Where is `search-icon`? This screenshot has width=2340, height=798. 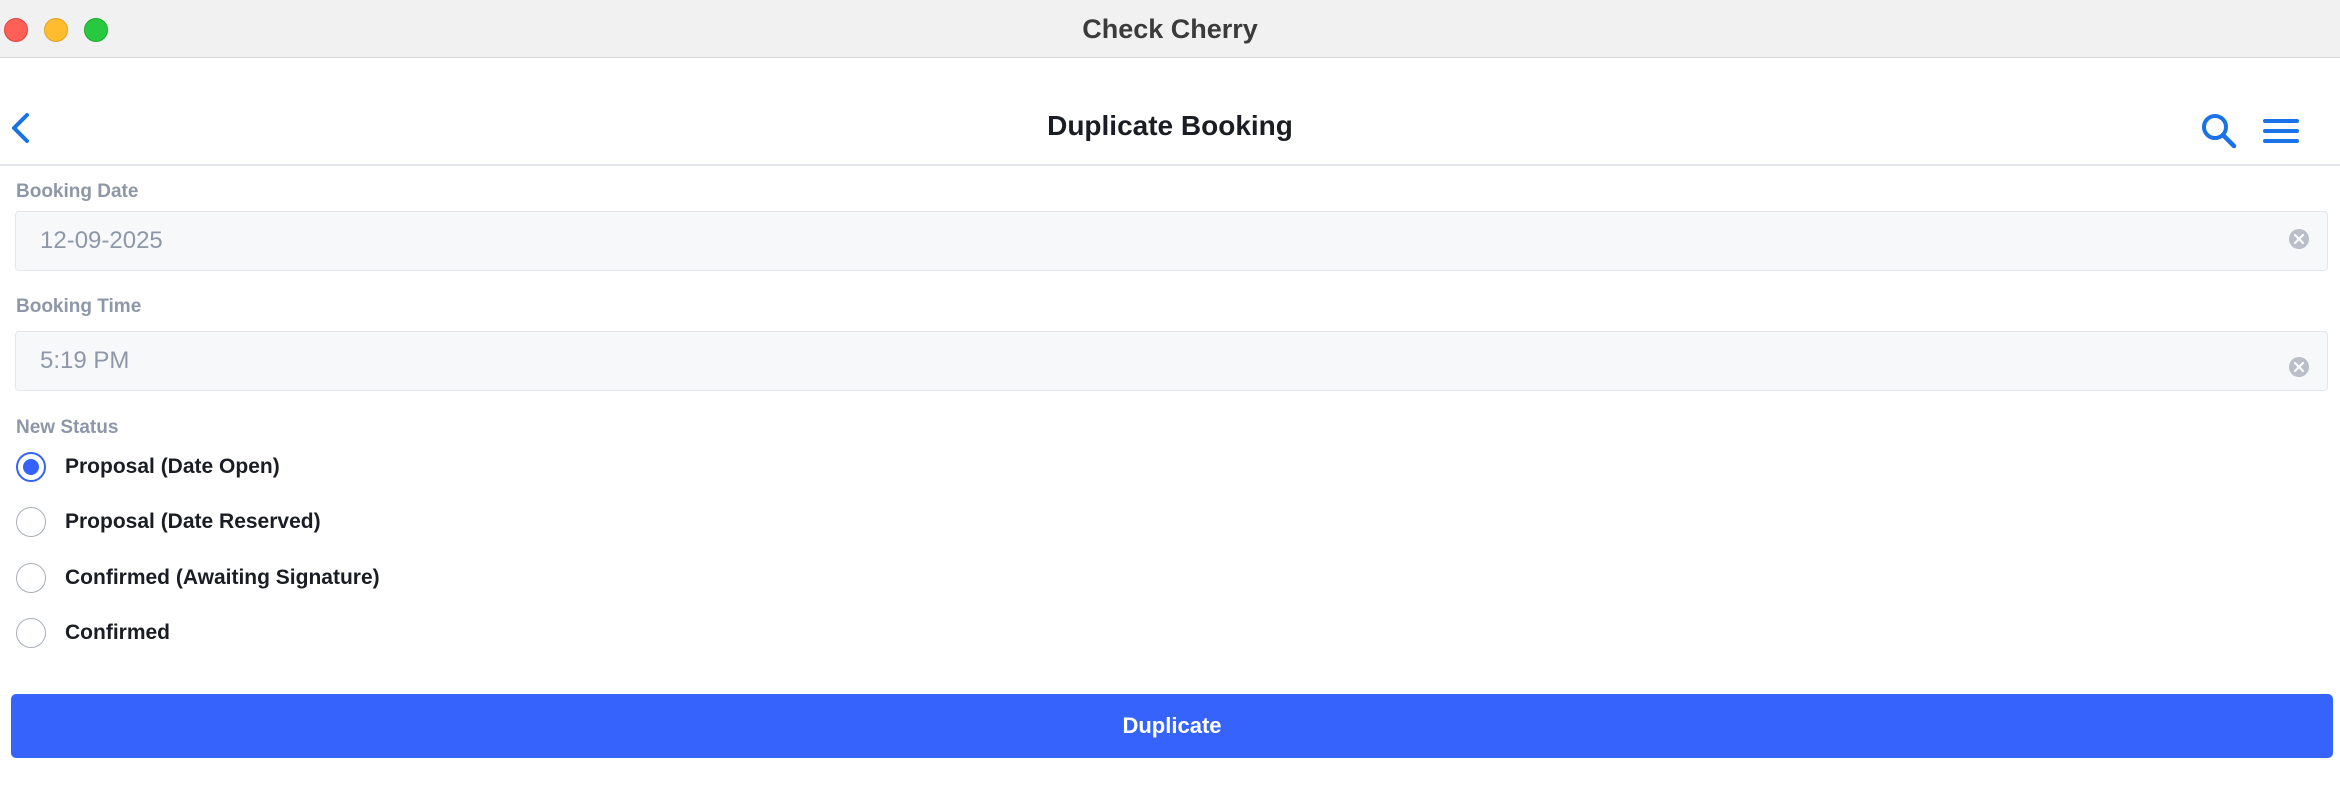 search-icon is located at coordinates (2219, 131).